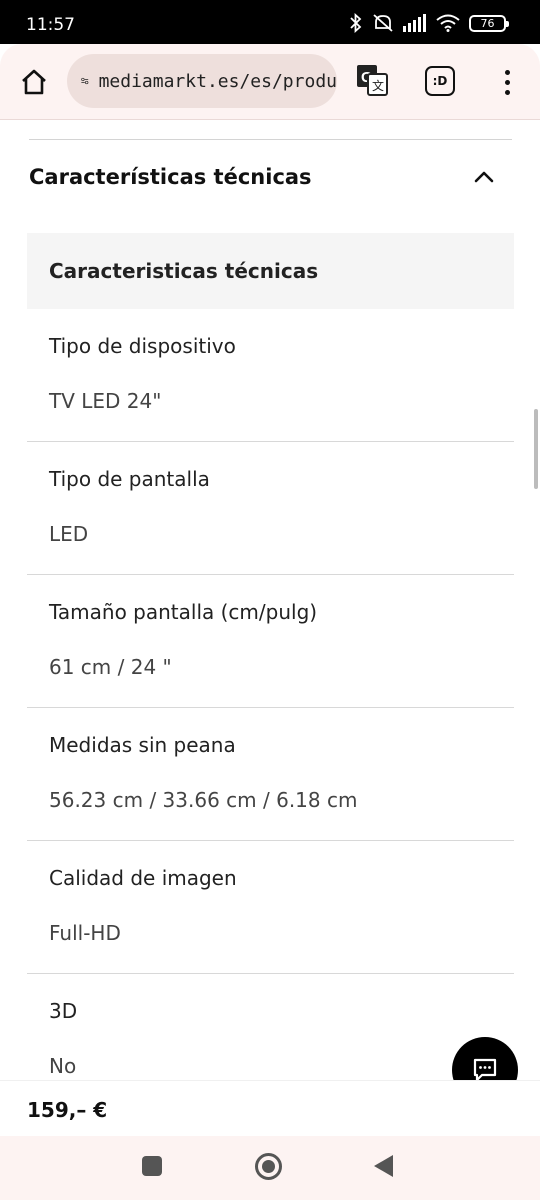 The height and width of the screenshot is (1200, 540). I want to click on product-price: 159,– €, so click(67, 1110).